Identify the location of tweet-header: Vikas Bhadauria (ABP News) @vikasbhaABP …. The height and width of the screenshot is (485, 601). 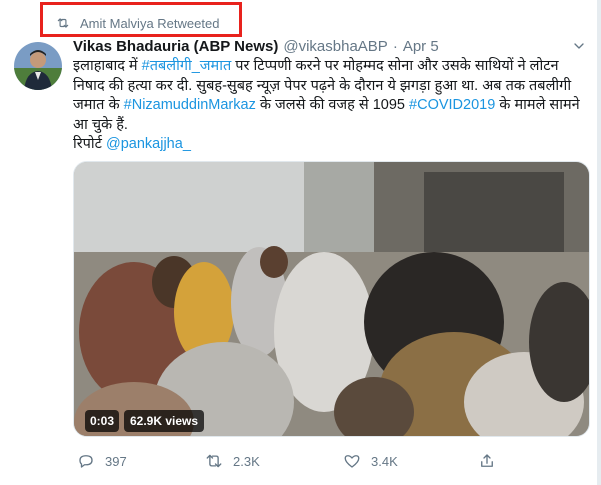
(322, 46).